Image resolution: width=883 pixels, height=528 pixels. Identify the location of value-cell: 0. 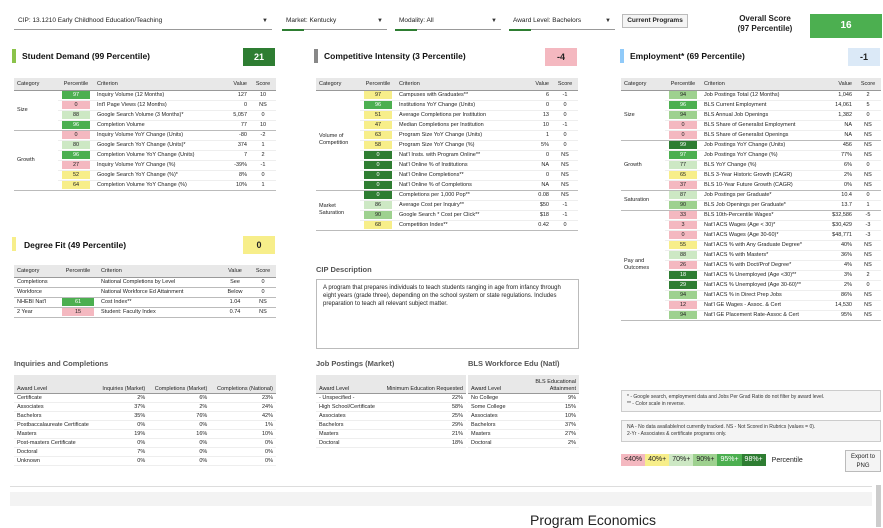
(537, 175).